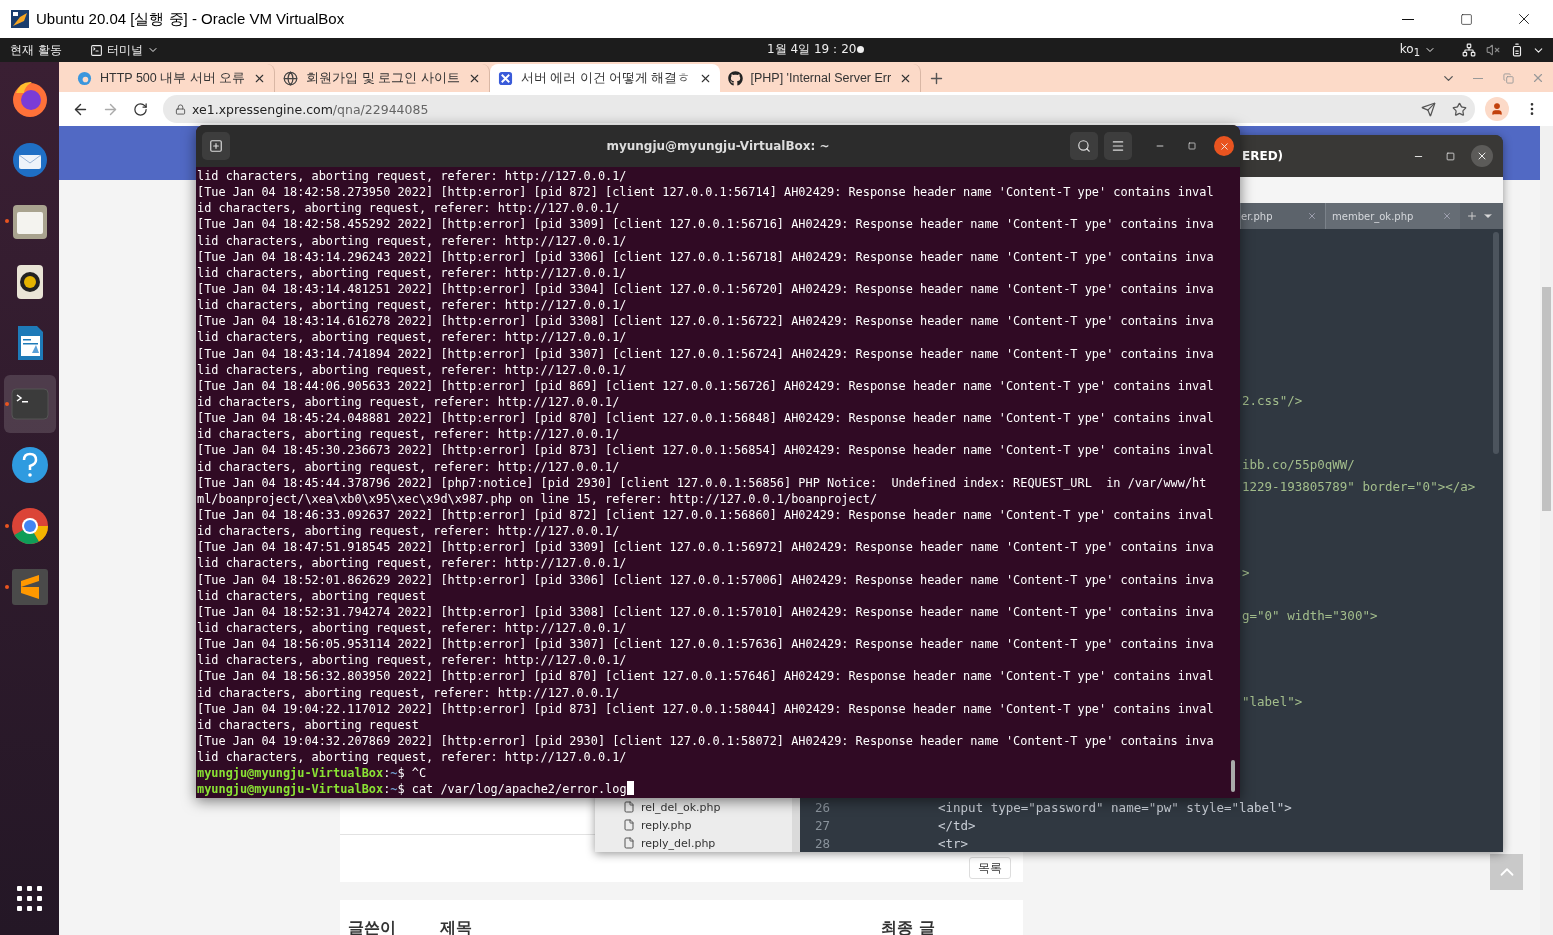 This screenshot has height=935, width=1553. Describe the element at coordinates (819, 109) in the screenshot. I see `address-bar: xe1.xpressengine.com/qna/22944085` at that location.